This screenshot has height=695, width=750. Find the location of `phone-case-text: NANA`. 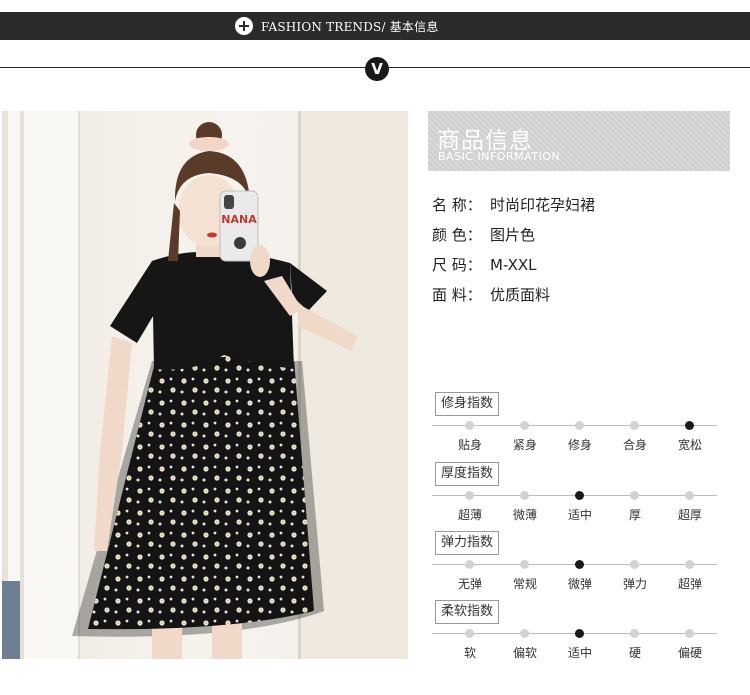

phone-case-text: NANA is located at coordinates (239, 219).